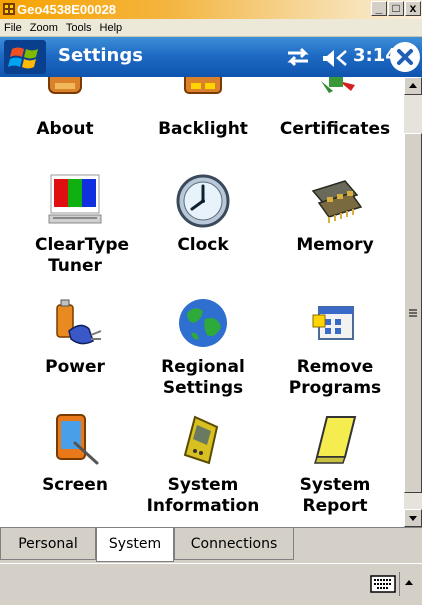 This screenshot has height=605, width=422. I want to click on remove-programs-icon, so click(333, 323).